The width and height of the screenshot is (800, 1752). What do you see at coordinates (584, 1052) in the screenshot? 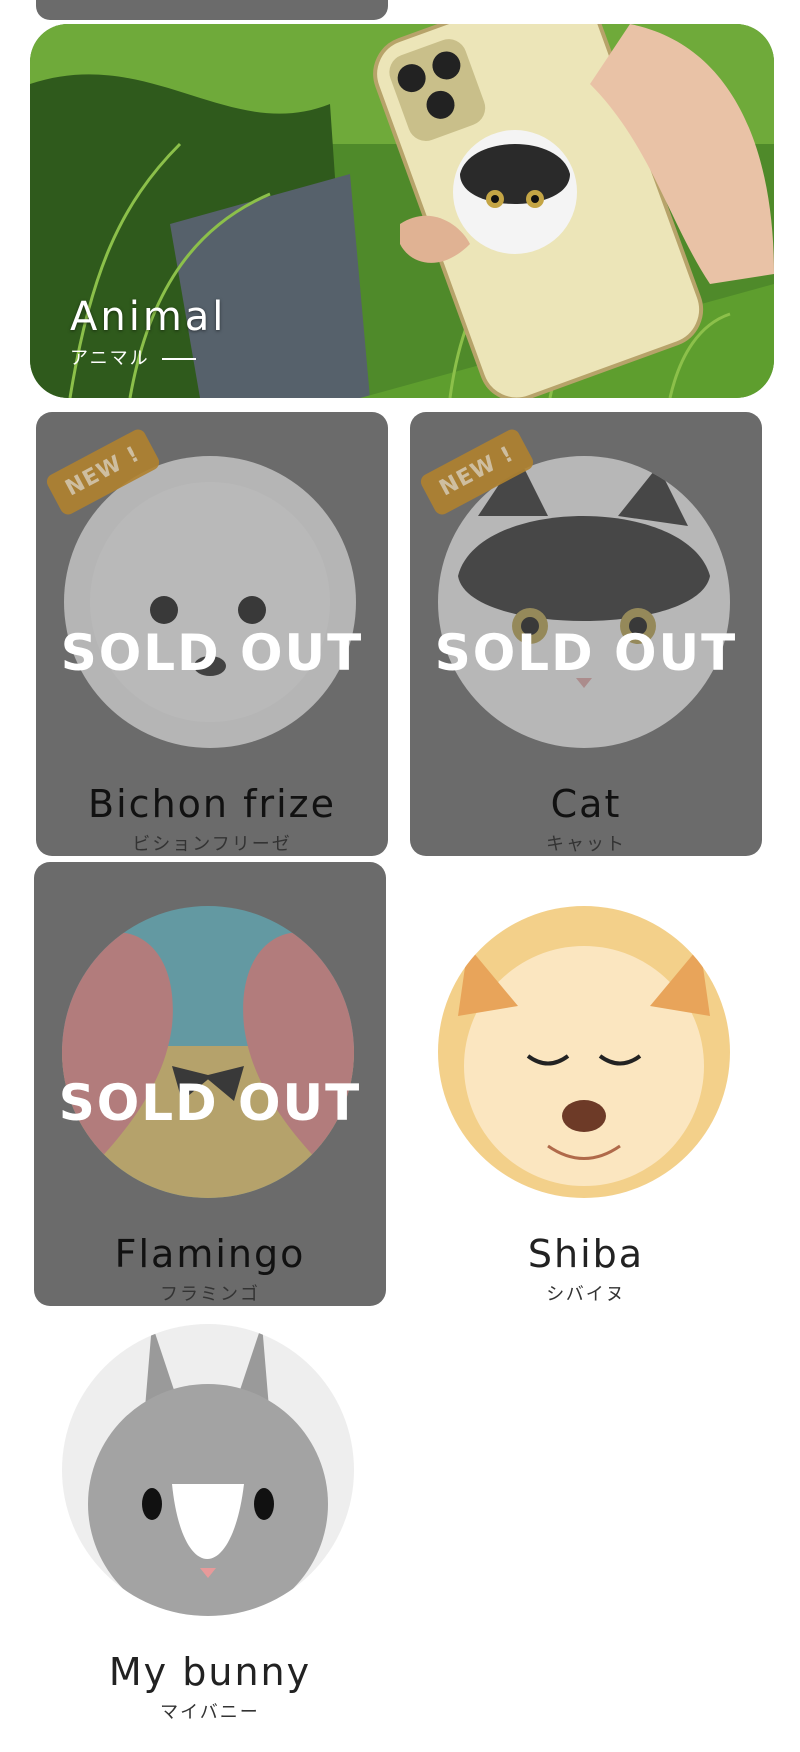
I see `product-image-shiba` at bounding box center [584, 1052].